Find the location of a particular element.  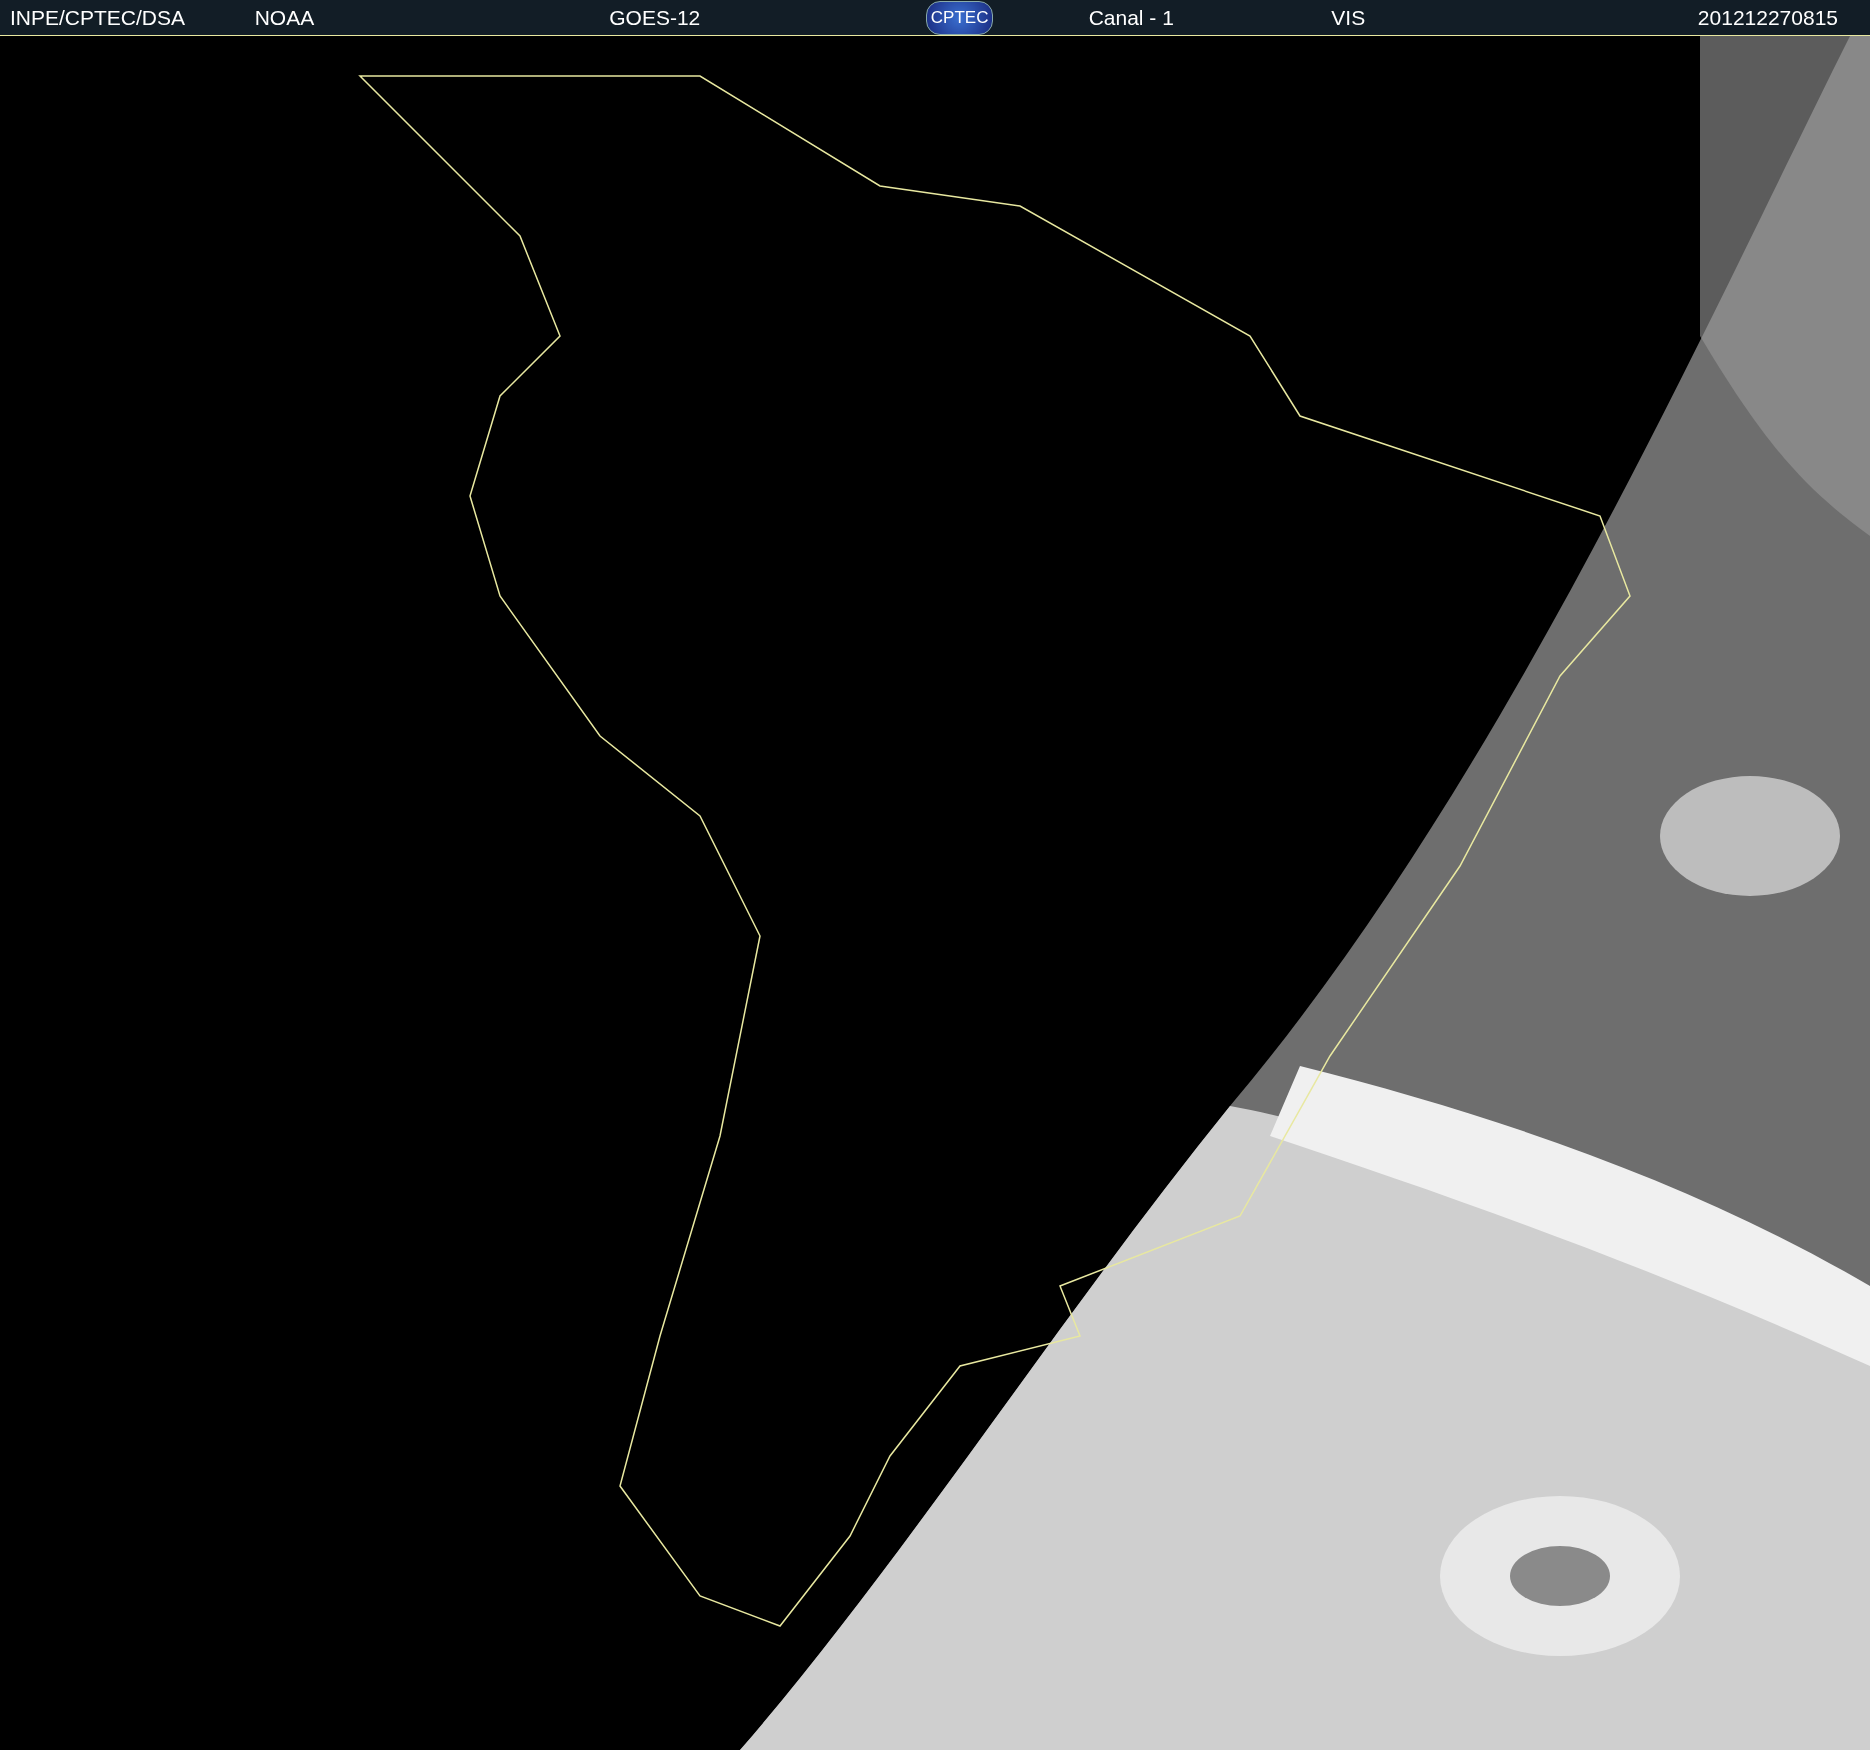

header-label: GOES-12 is located at coordinates (655, 17).